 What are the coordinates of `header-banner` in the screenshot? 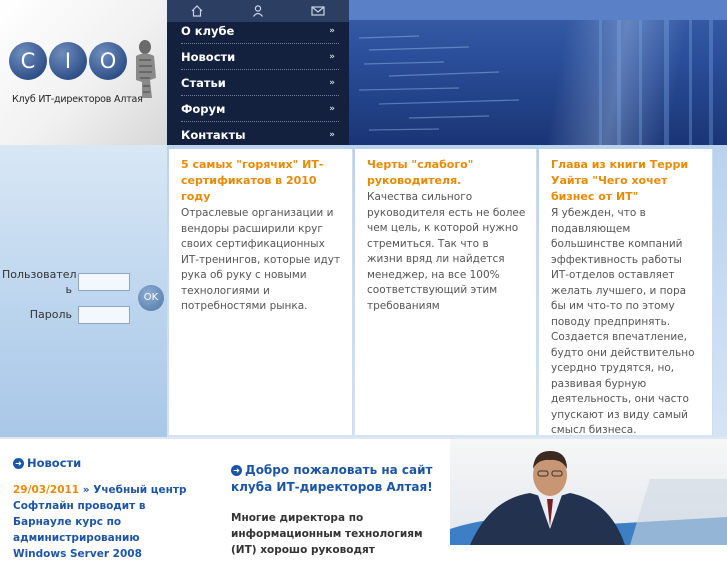 It's located at (538, 72).